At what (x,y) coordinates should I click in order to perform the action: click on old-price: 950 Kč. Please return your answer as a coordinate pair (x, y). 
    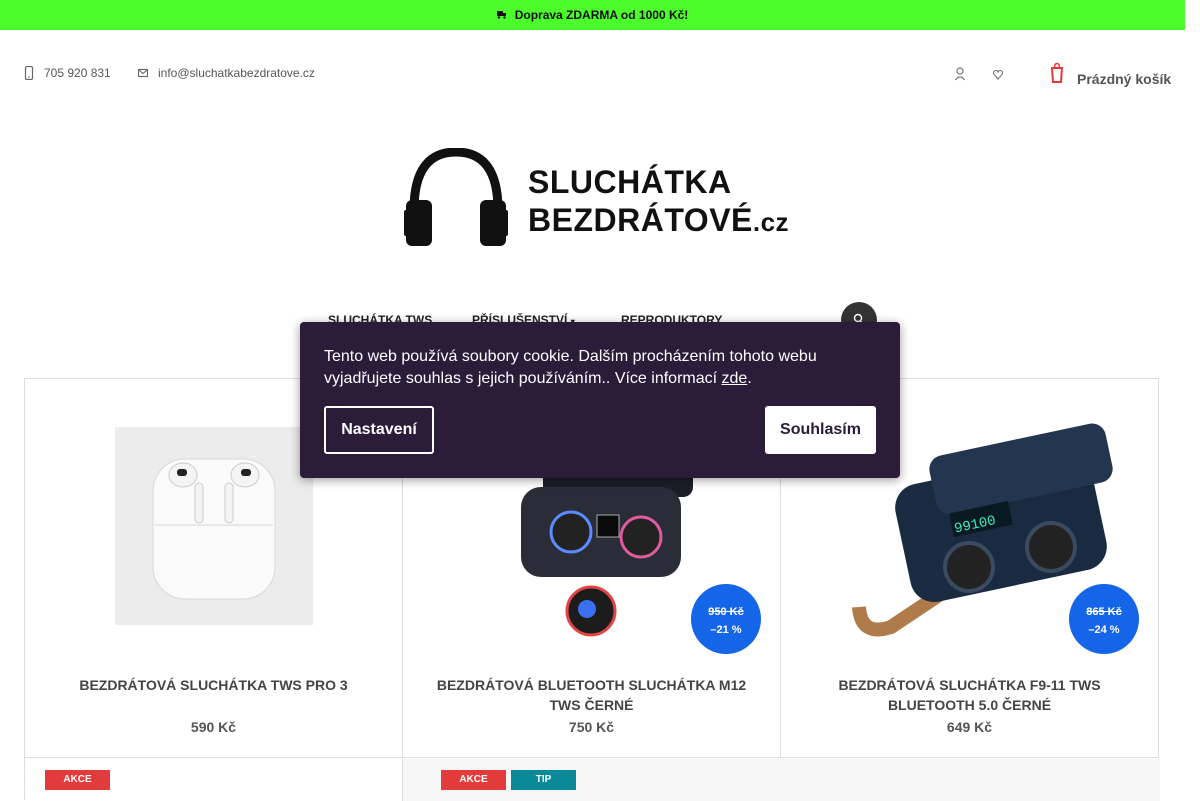
    Looking at the image, I should click on (726, 612).